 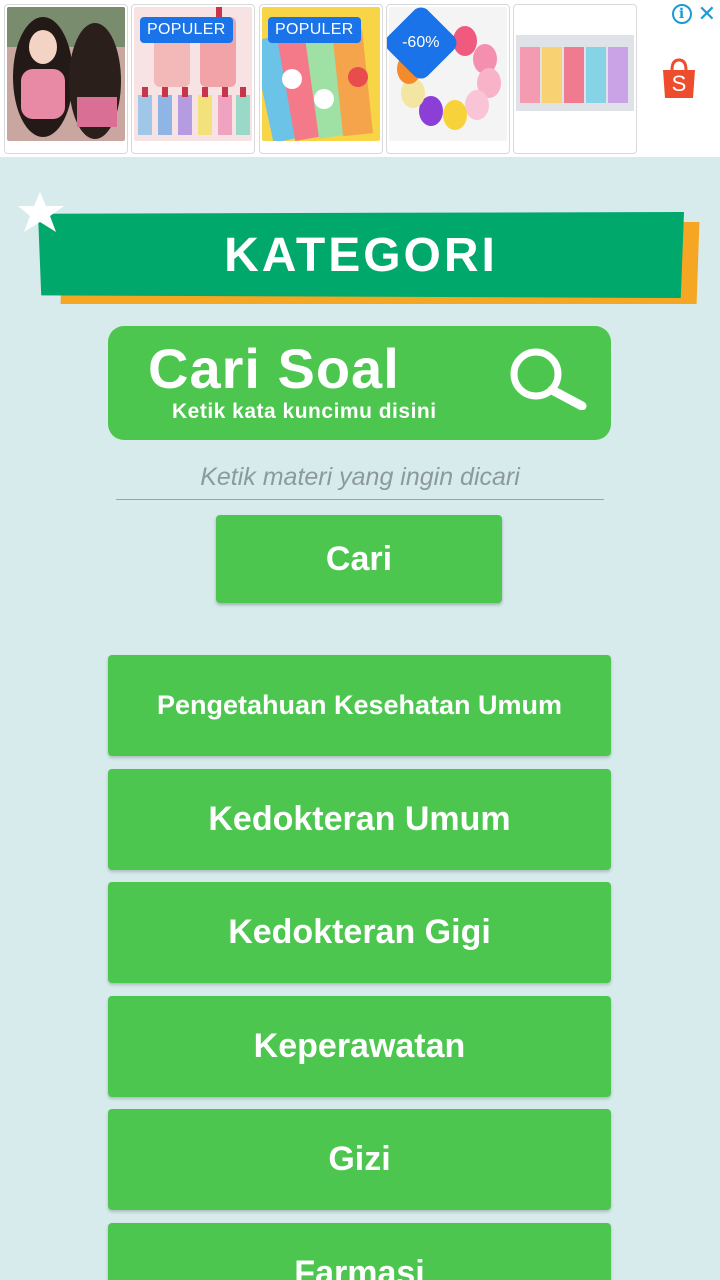 What do you see at coordinates (693, 14) in the screenshot?
I see `ad-controls: i ✕` at bounding box center [693, 14].